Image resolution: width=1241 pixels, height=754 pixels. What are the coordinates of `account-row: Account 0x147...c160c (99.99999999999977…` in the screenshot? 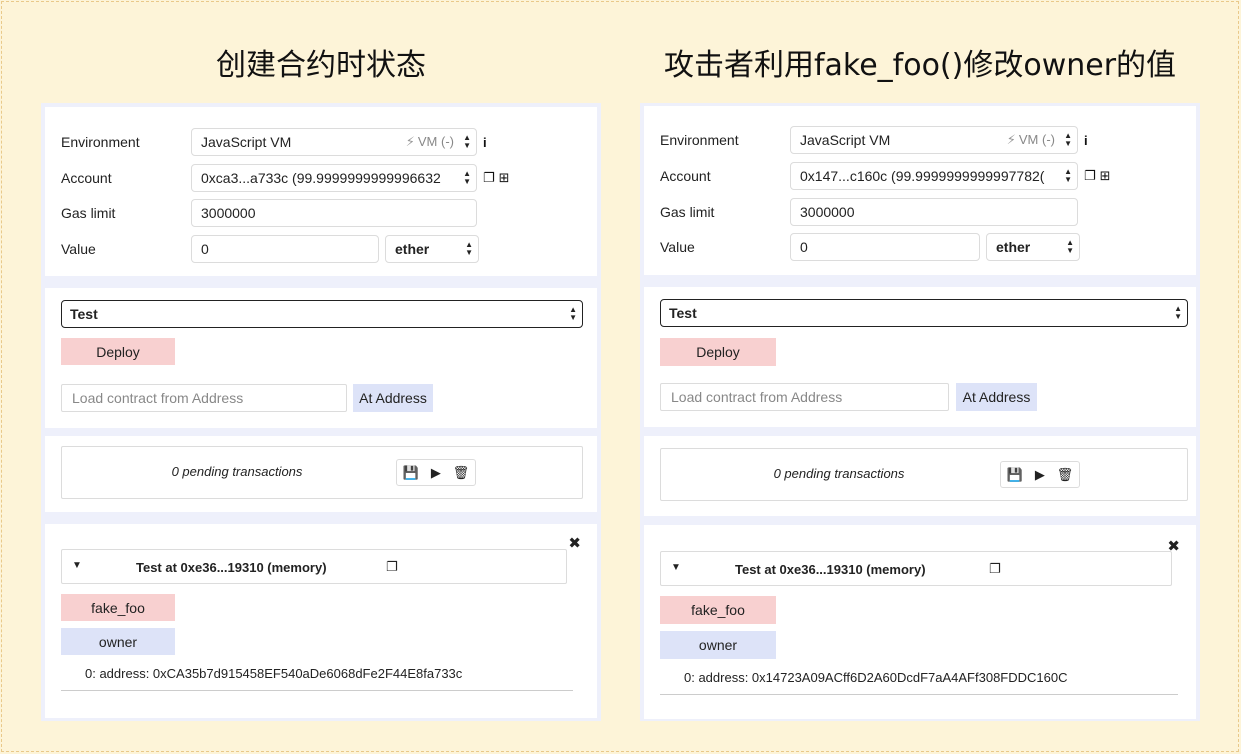 It's located at (885, 176).